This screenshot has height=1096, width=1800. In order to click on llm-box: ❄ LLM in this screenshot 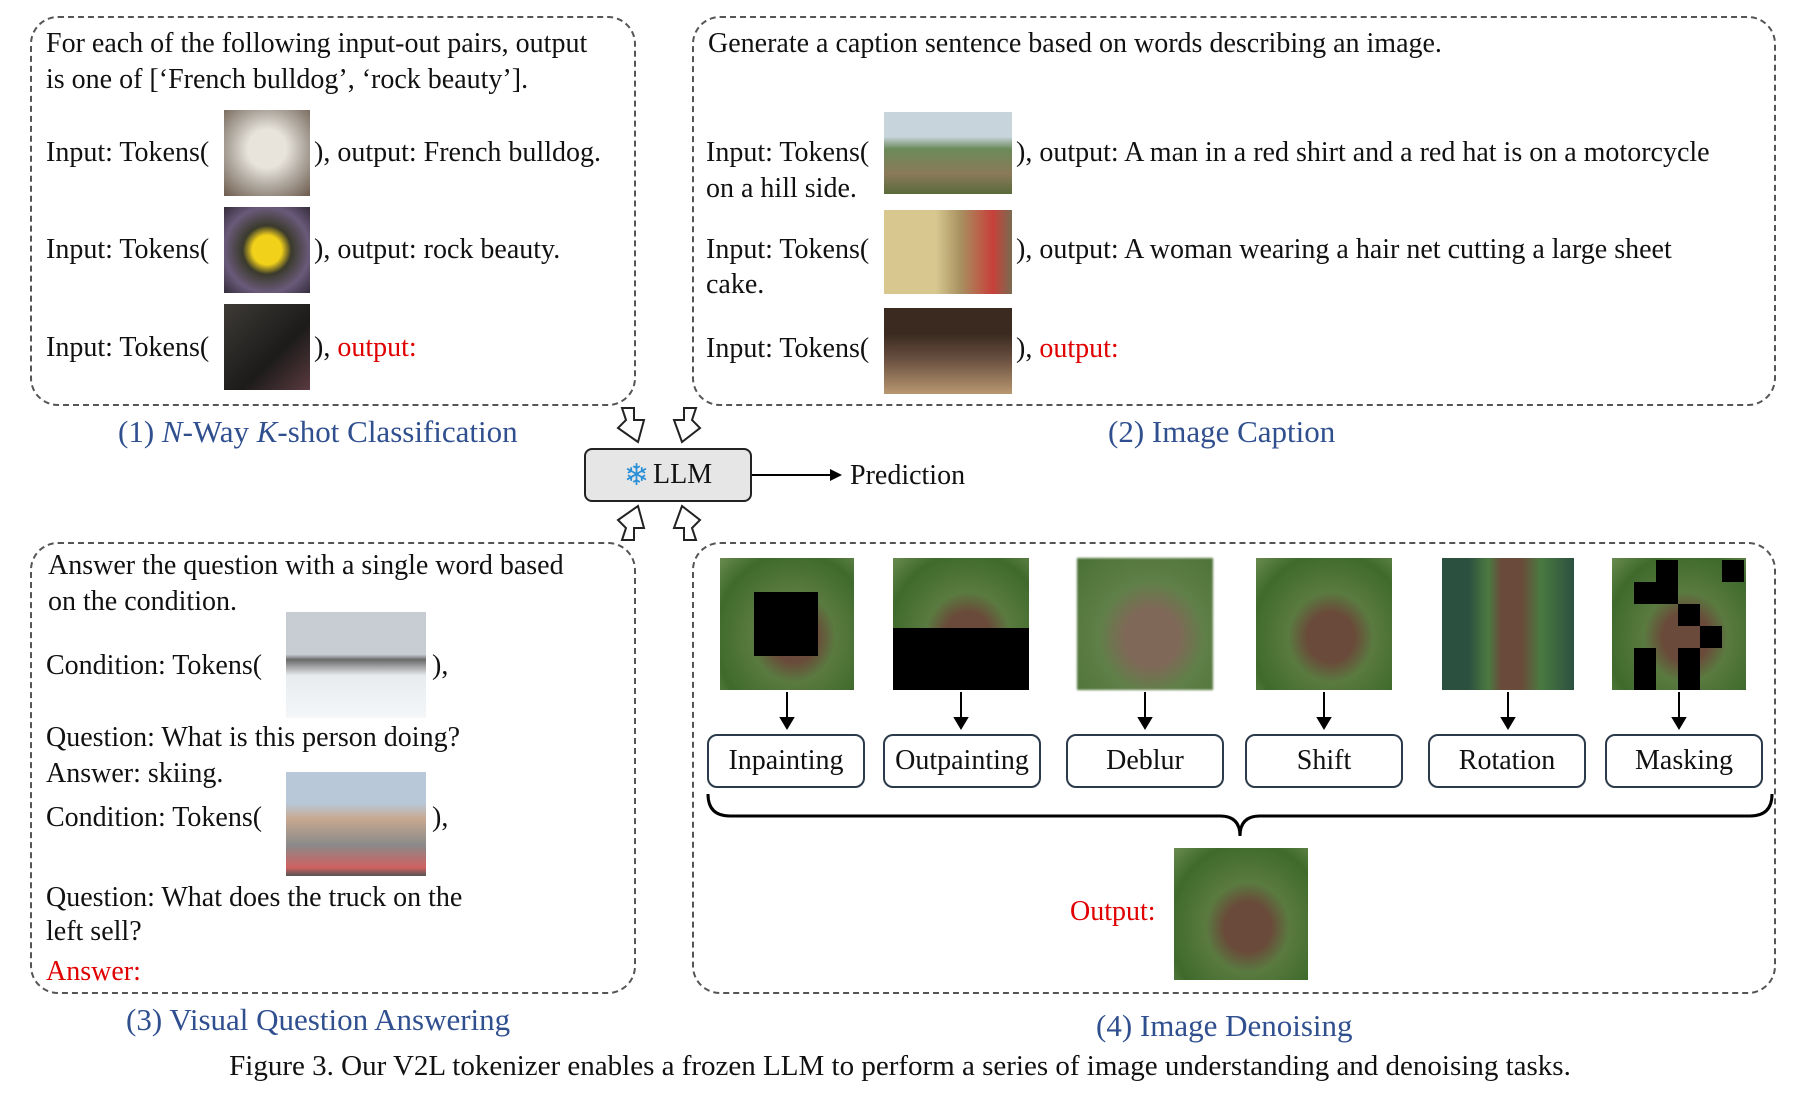, I will do `click(668, 475)`.